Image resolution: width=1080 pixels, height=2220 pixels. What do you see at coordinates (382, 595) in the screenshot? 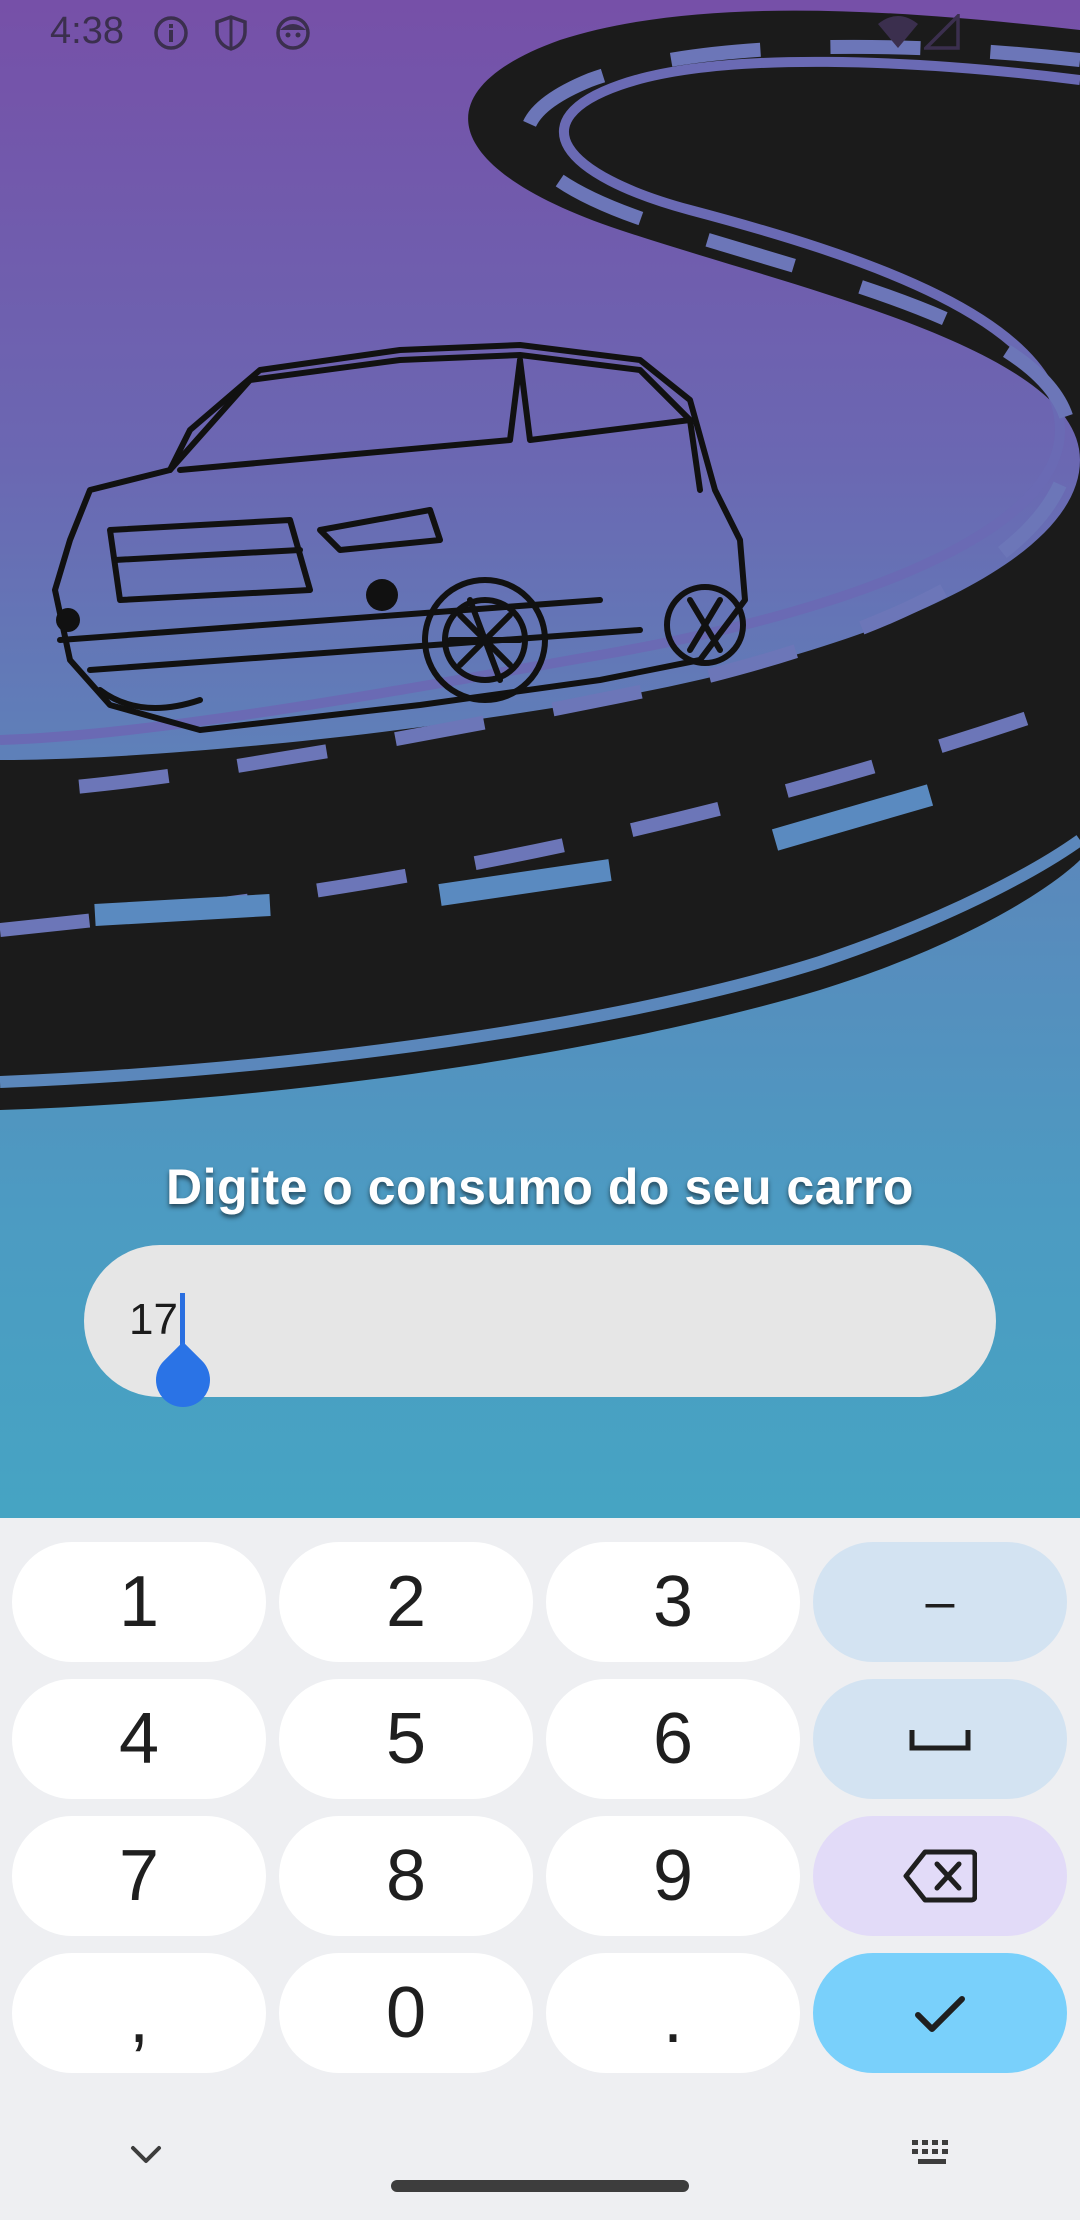
I see `car-headlight-right` at bounding box center [382, 595].